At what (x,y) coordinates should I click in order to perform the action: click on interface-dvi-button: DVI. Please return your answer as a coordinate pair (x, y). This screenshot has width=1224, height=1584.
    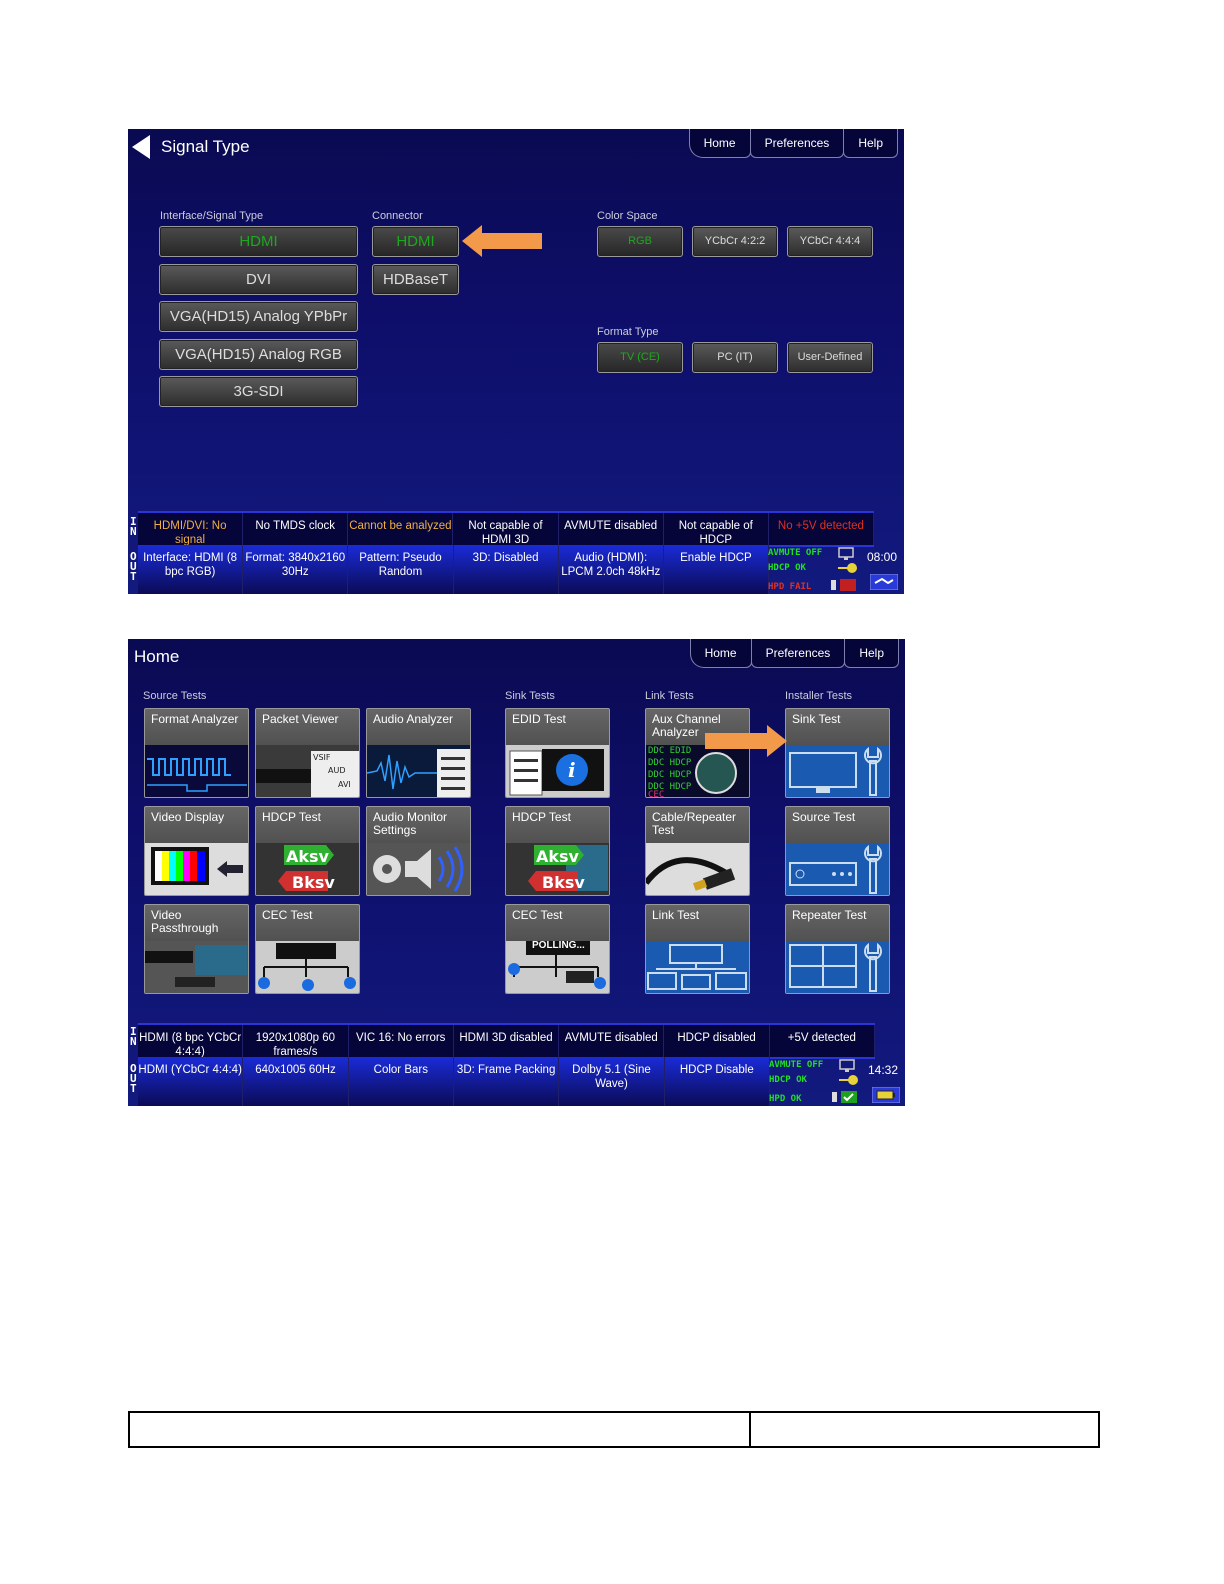
    Looking at the image, I should click on (258, 279).